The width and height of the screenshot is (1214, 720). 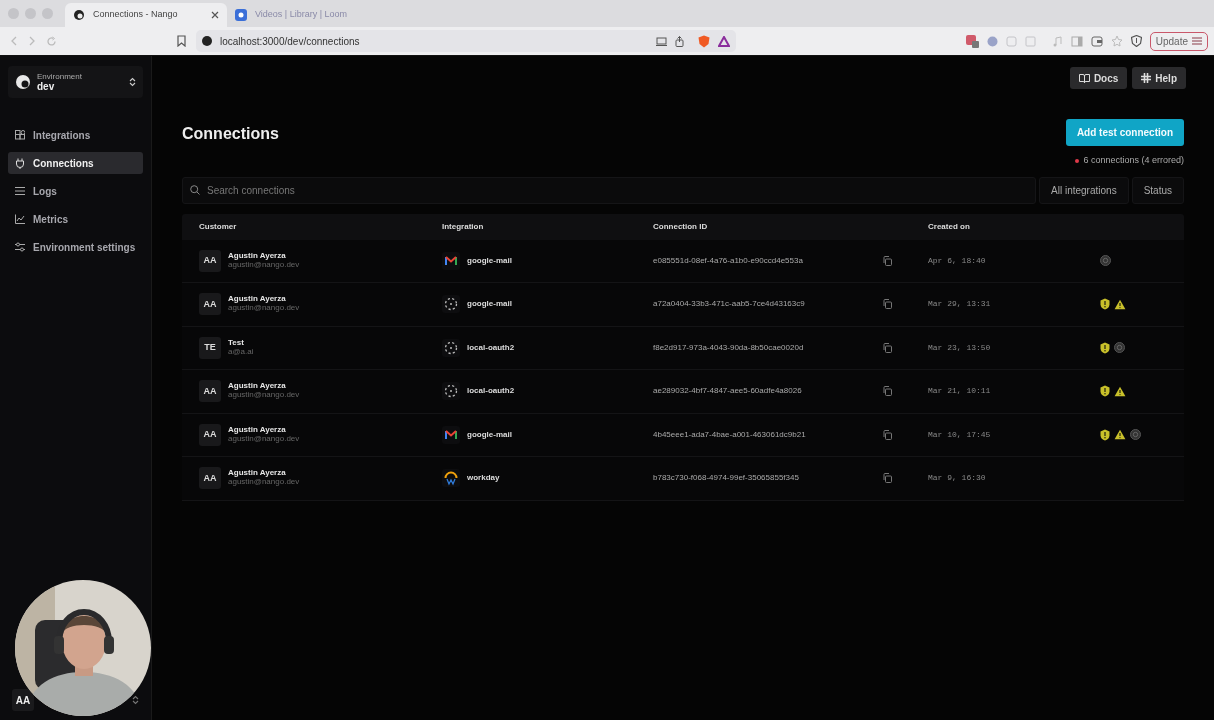 I want to click on screen-icon, so click(x=661, y=41).